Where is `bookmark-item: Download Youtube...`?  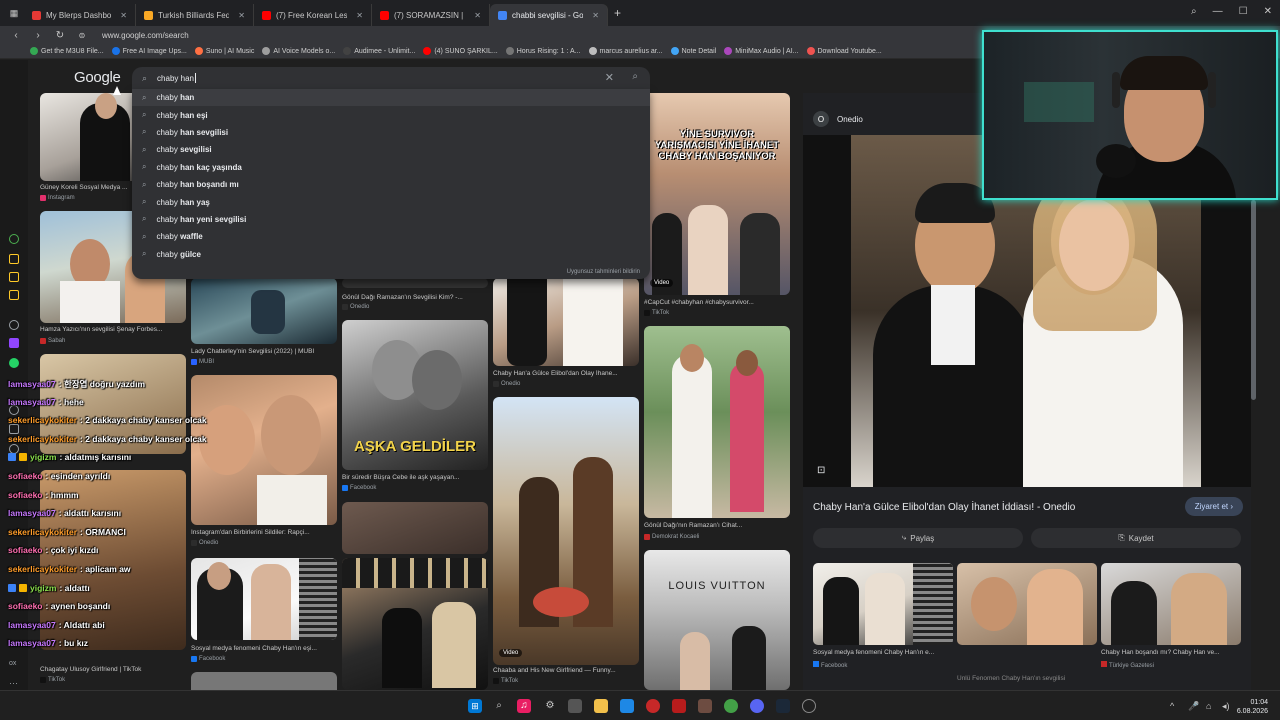 bookmark-item: Download Youtube... is located at coordinates (844, 51).